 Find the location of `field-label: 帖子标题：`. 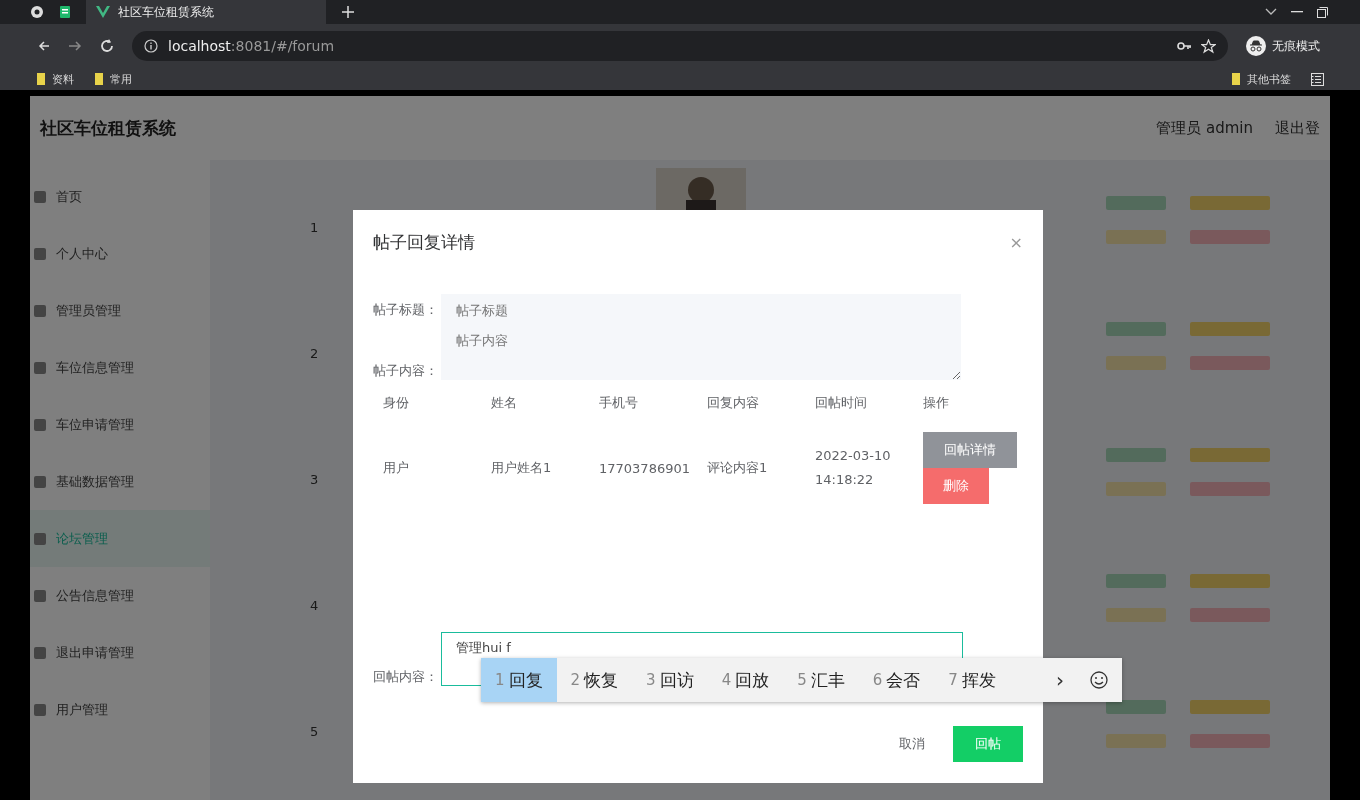

field-label: 帖子标题： is located at coordinates (406, 310).